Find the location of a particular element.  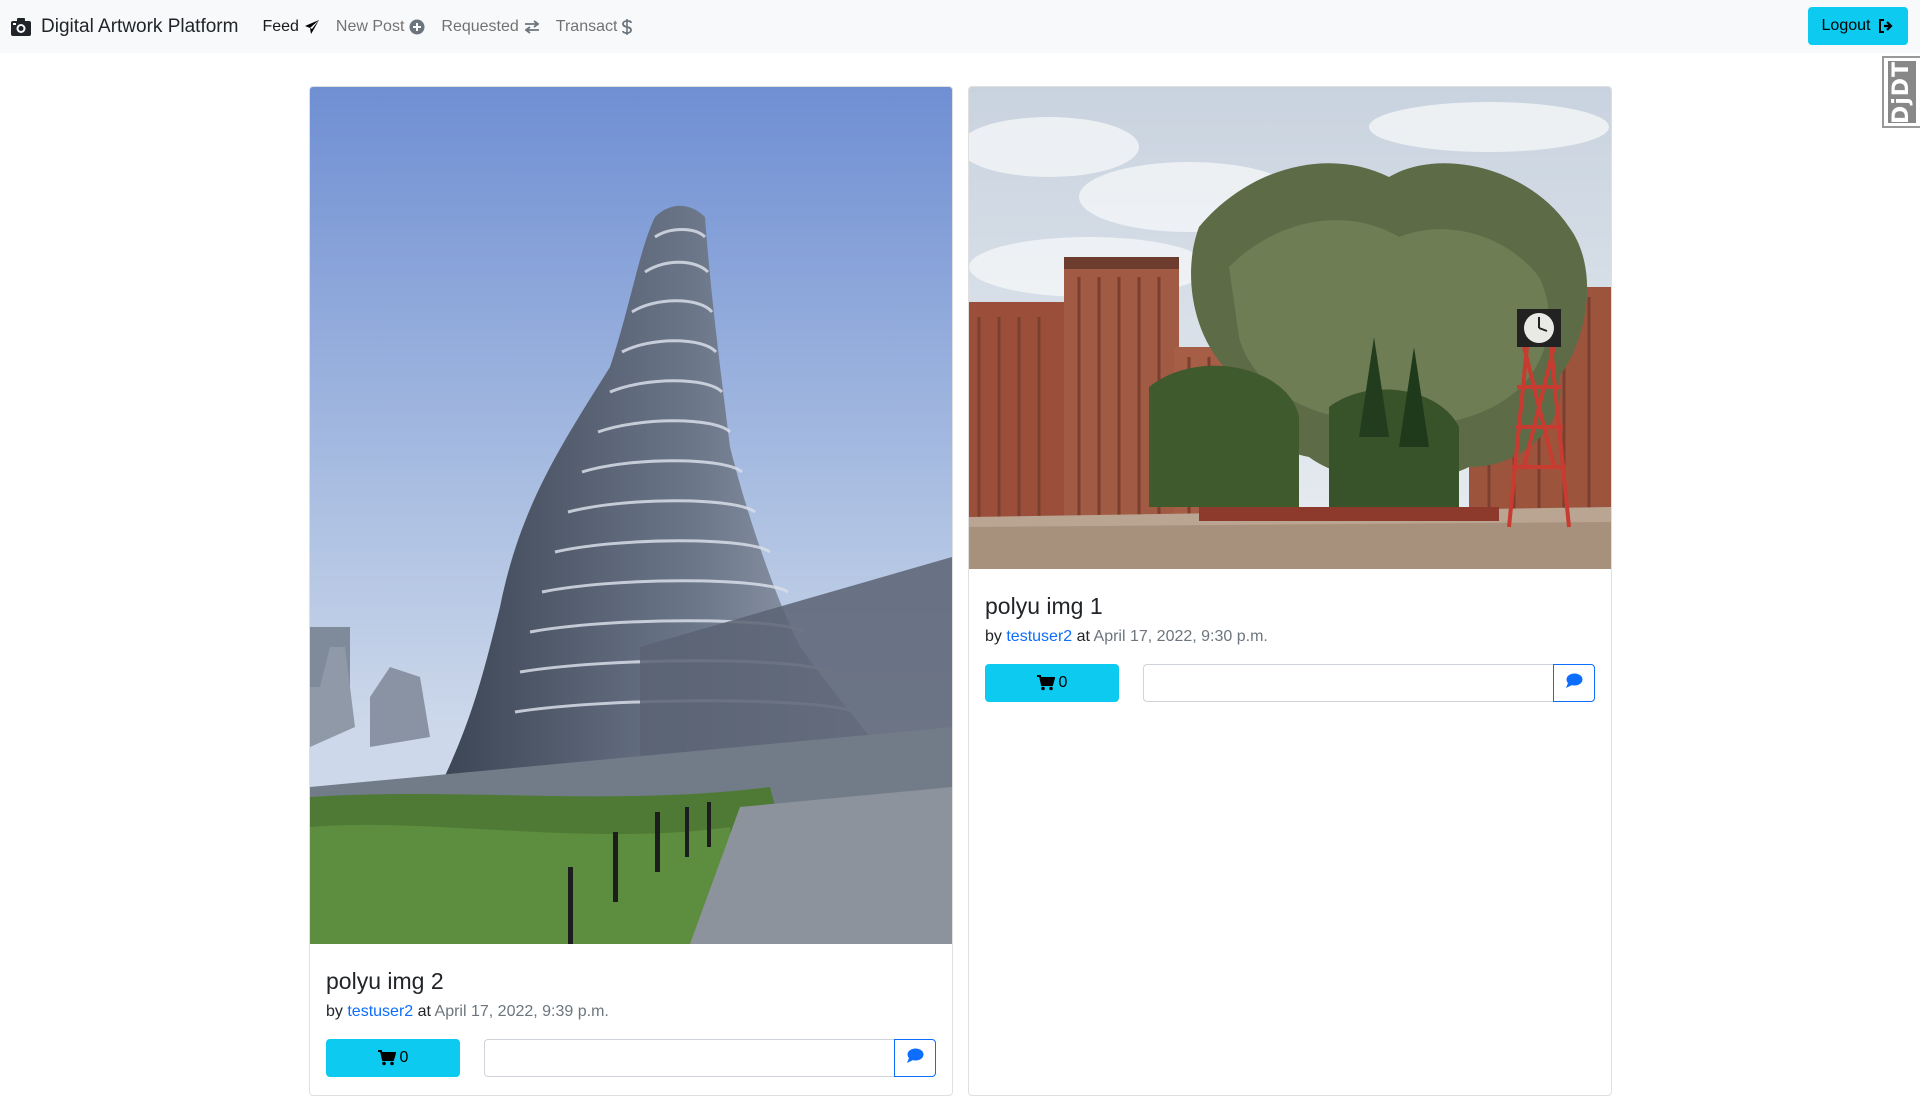

dollar-icon is located at coordinates (627, 26).